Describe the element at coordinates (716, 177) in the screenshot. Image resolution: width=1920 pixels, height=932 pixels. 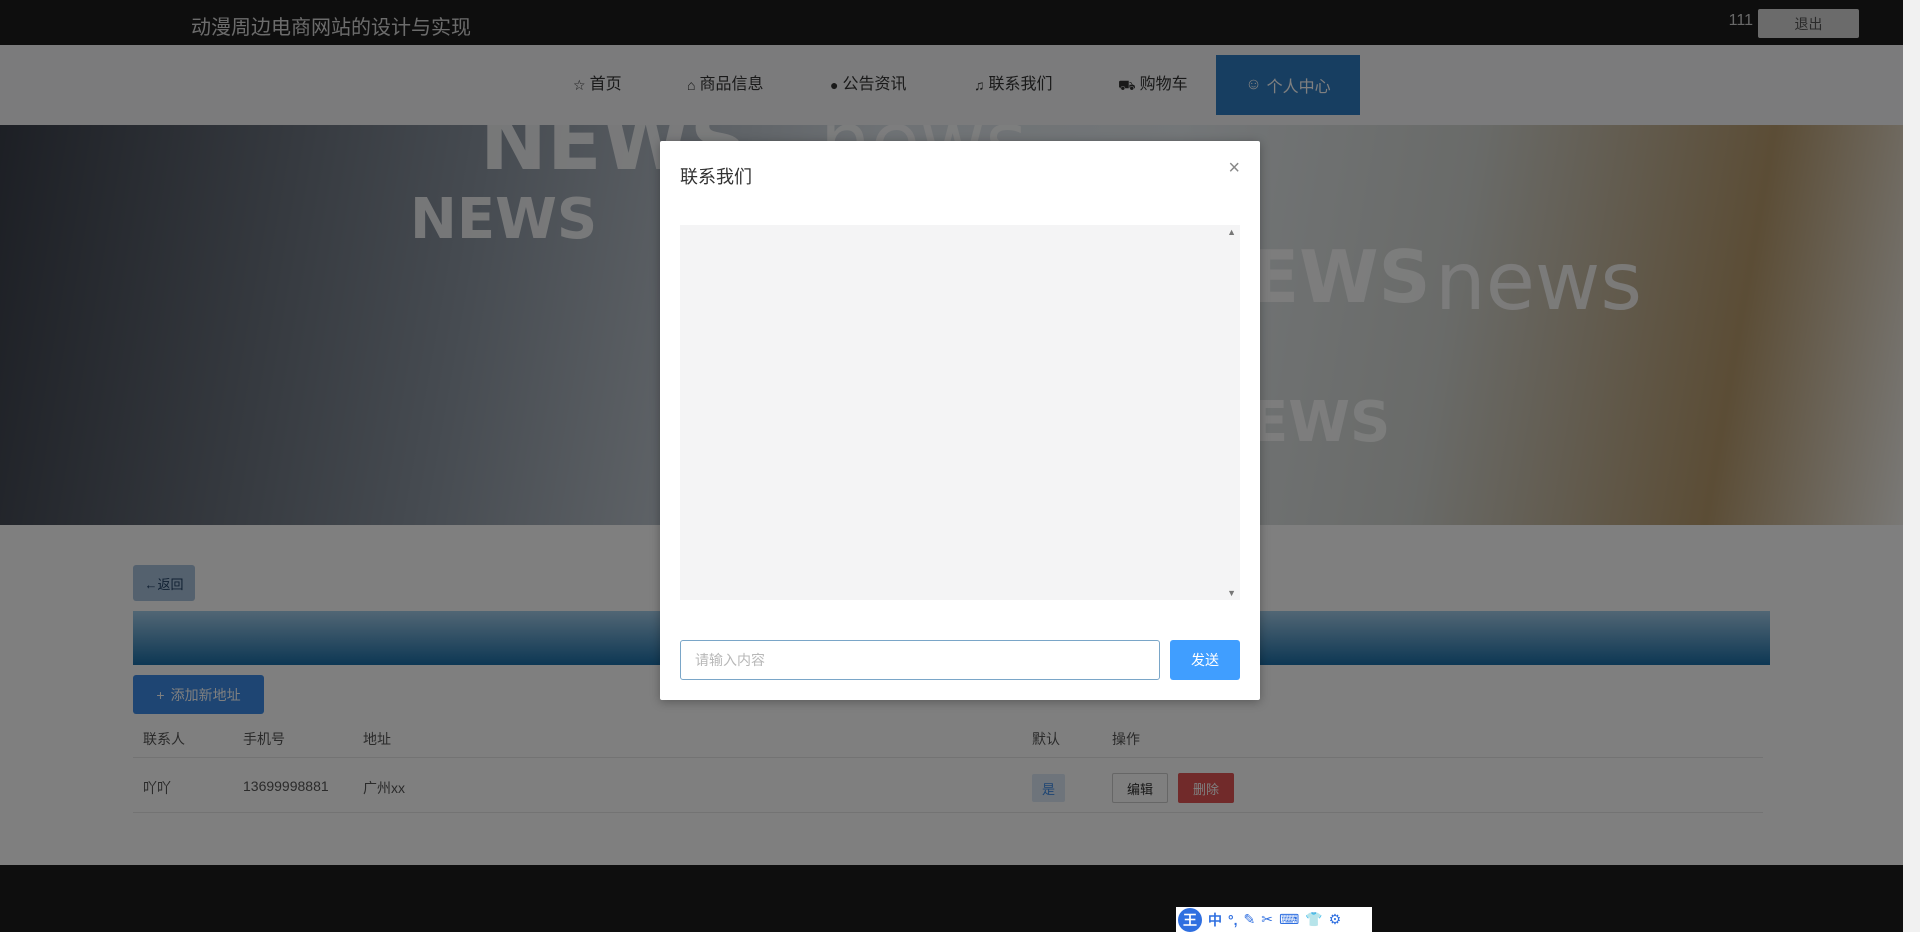
I see `dialog-title: 联系我们` at that location.